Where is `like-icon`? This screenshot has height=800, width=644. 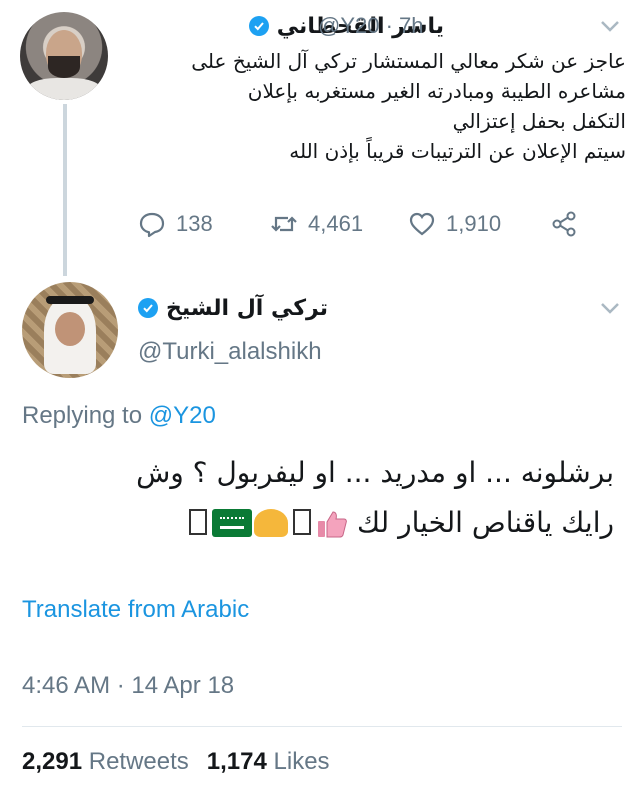 like-icon is located at coordinates (422, 224).